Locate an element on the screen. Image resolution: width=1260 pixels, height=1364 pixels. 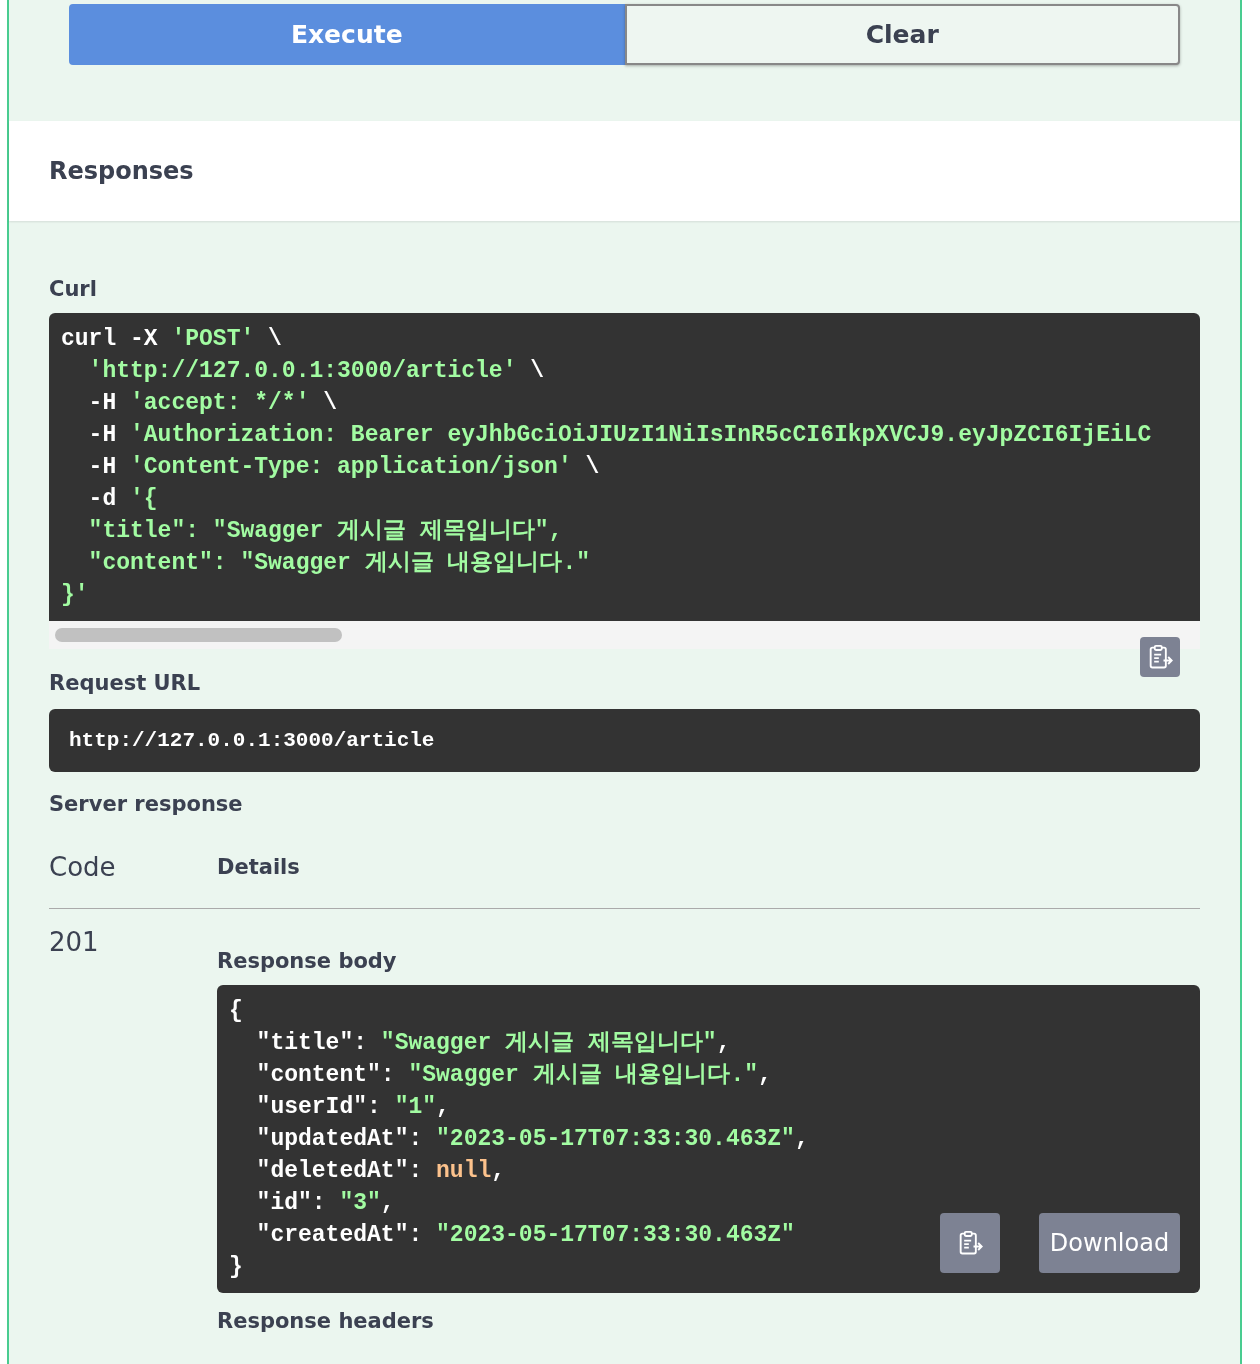
code-line: -H 'Authorization: Bearer eyJhbGciOiJIUzI1NiIsInR5cCI6IkpXVCJ9.eyJpZCI6IjEiLC is located at coordinates (619, 435).